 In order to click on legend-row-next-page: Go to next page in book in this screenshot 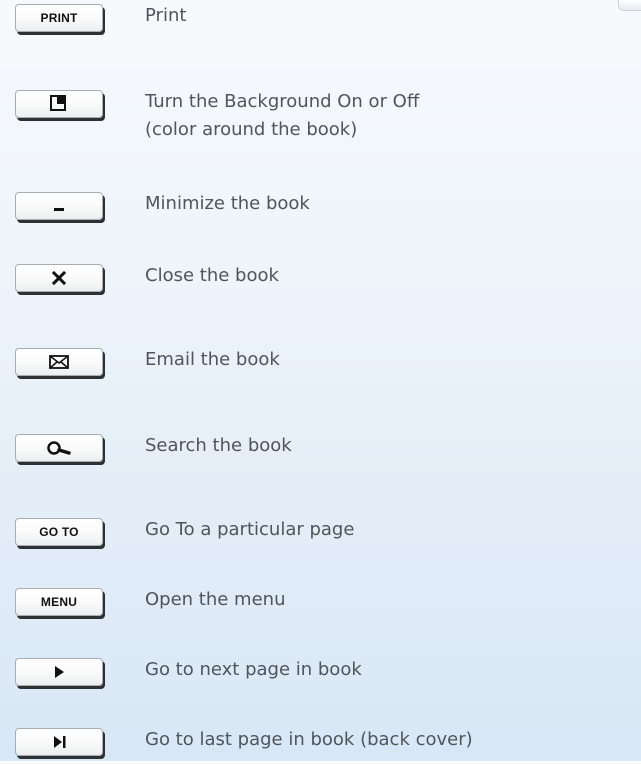, I will do `click(328, 674)`.